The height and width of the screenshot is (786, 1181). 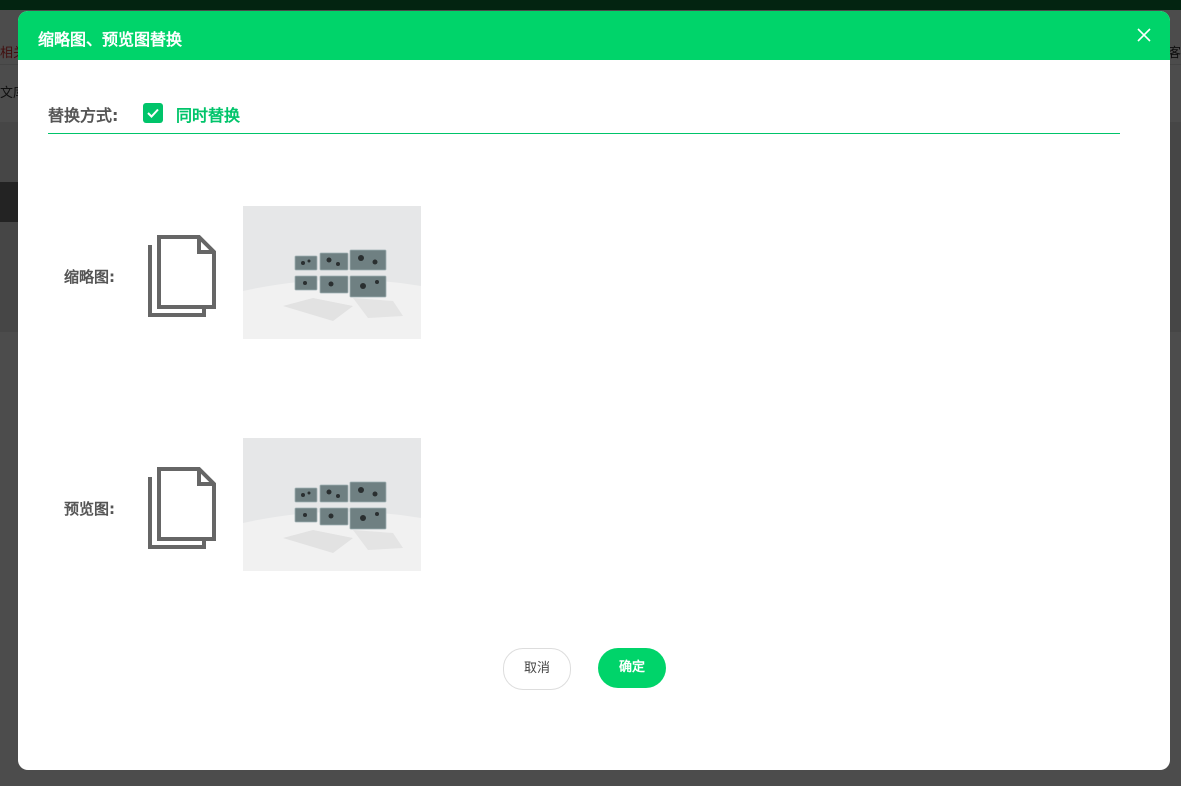 I want to click on dialog-header: 缩略图、预览图替换, so click(x=594, y=35).